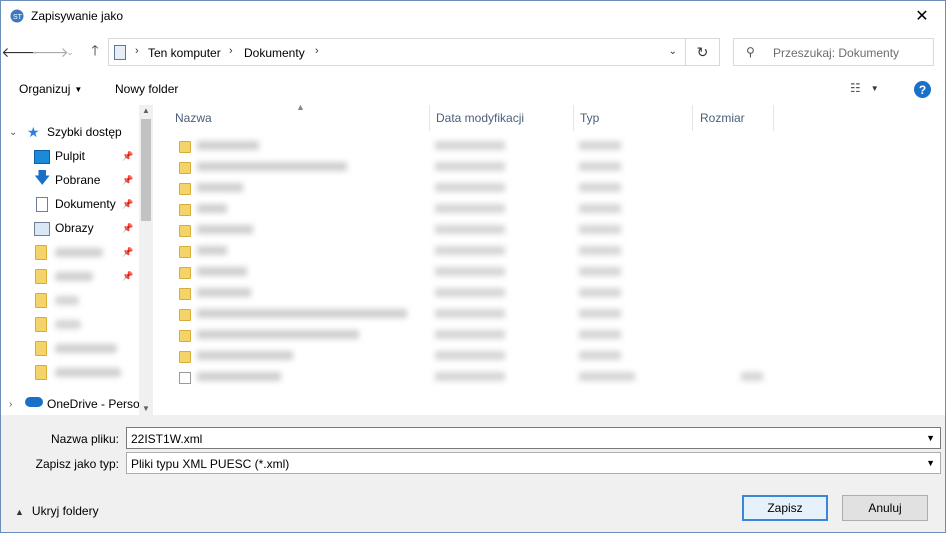 The image size is (946, 533). I want to click on help-button: ?, so click(922, 89).